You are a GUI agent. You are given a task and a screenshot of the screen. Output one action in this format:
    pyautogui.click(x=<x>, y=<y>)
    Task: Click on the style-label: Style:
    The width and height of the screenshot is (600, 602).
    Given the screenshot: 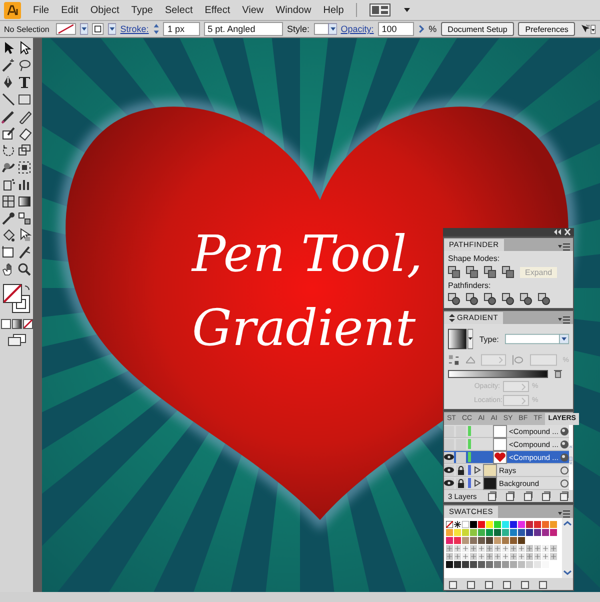 What is the action you would take?
    pyautogui.click(x=298, y=29)
    